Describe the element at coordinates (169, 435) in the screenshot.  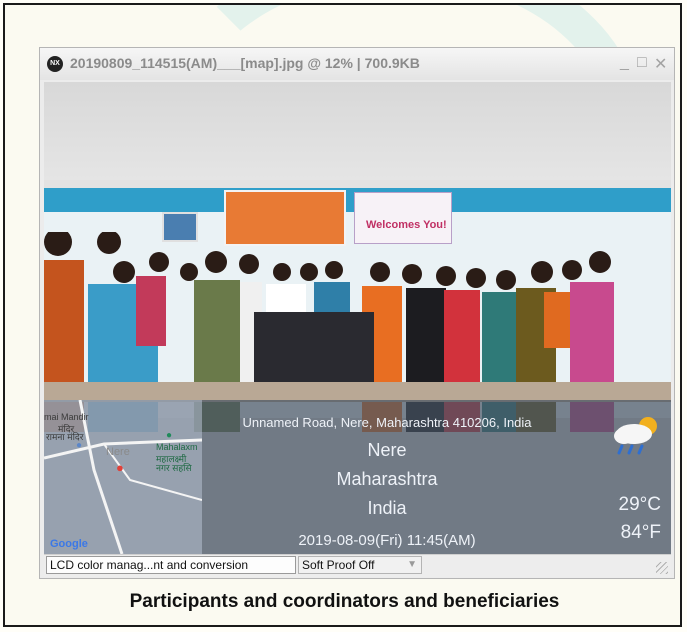
I see `map-poi-icon: ●` at that location.